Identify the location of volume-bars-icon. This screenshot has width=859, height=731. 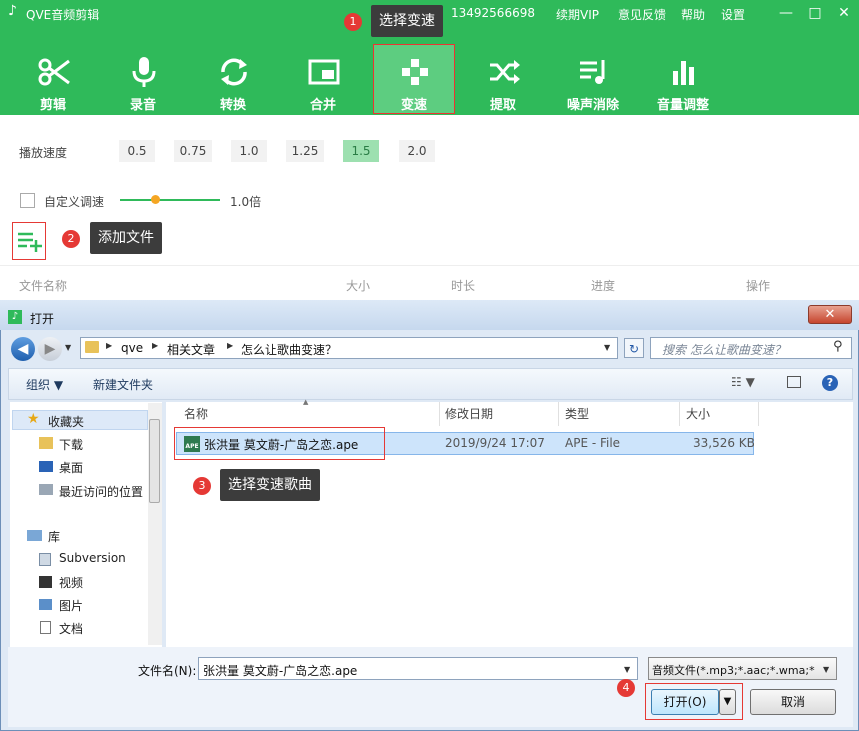
(683, 73).